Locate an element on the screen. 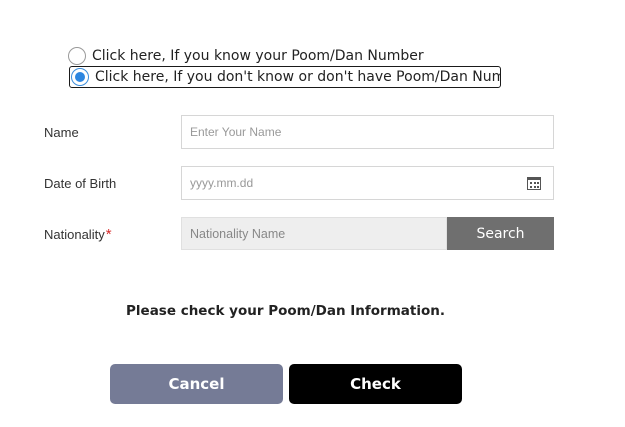 The image size is (625, 427). radio-button-dont-know-number is located at coordinates (80, 77).